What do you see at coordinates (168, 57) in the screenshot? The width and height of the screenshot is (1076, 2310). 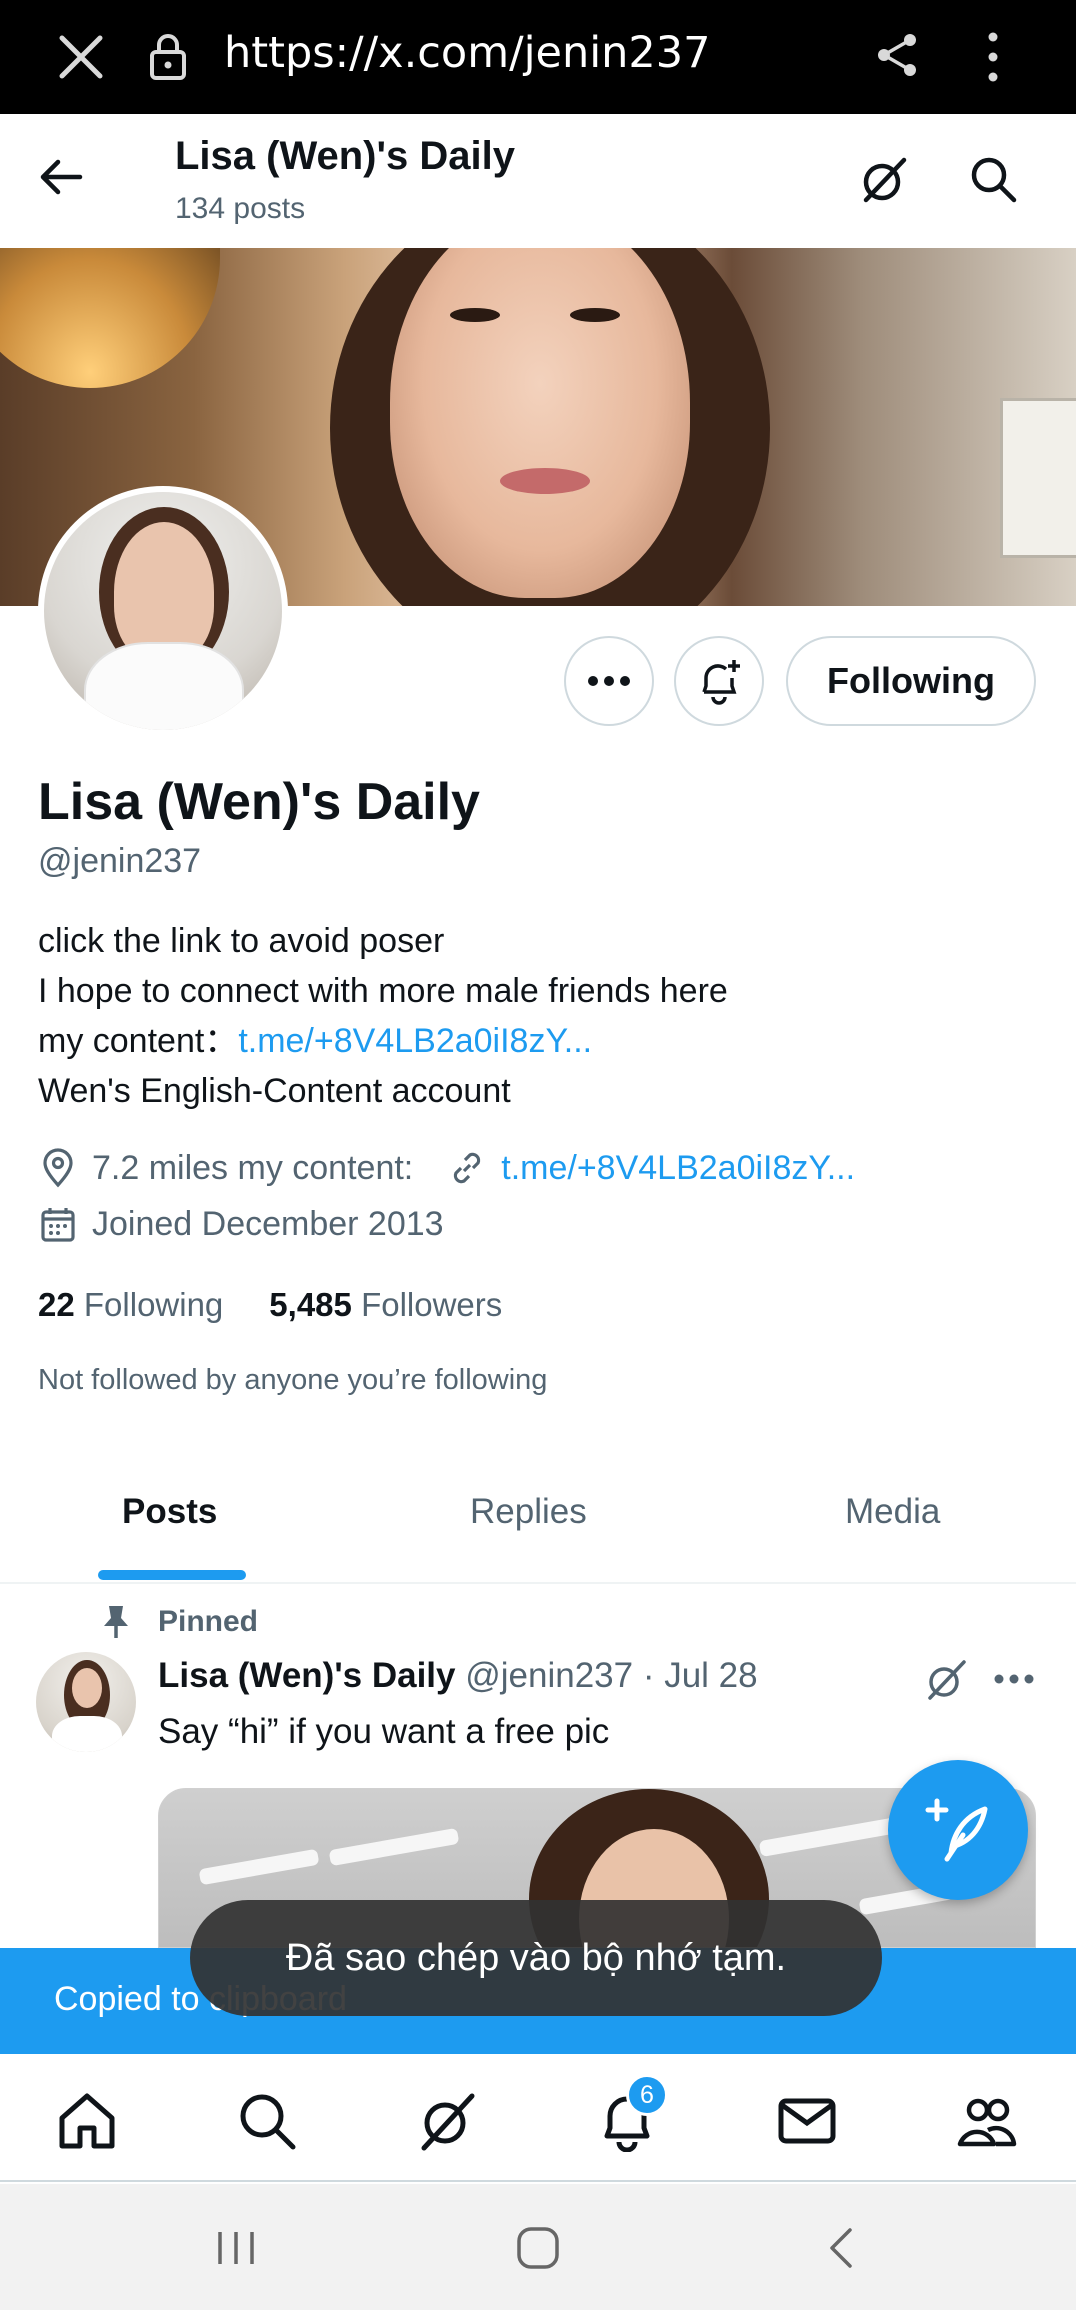 I see `lock-icon` at bounding box center [168, 57].